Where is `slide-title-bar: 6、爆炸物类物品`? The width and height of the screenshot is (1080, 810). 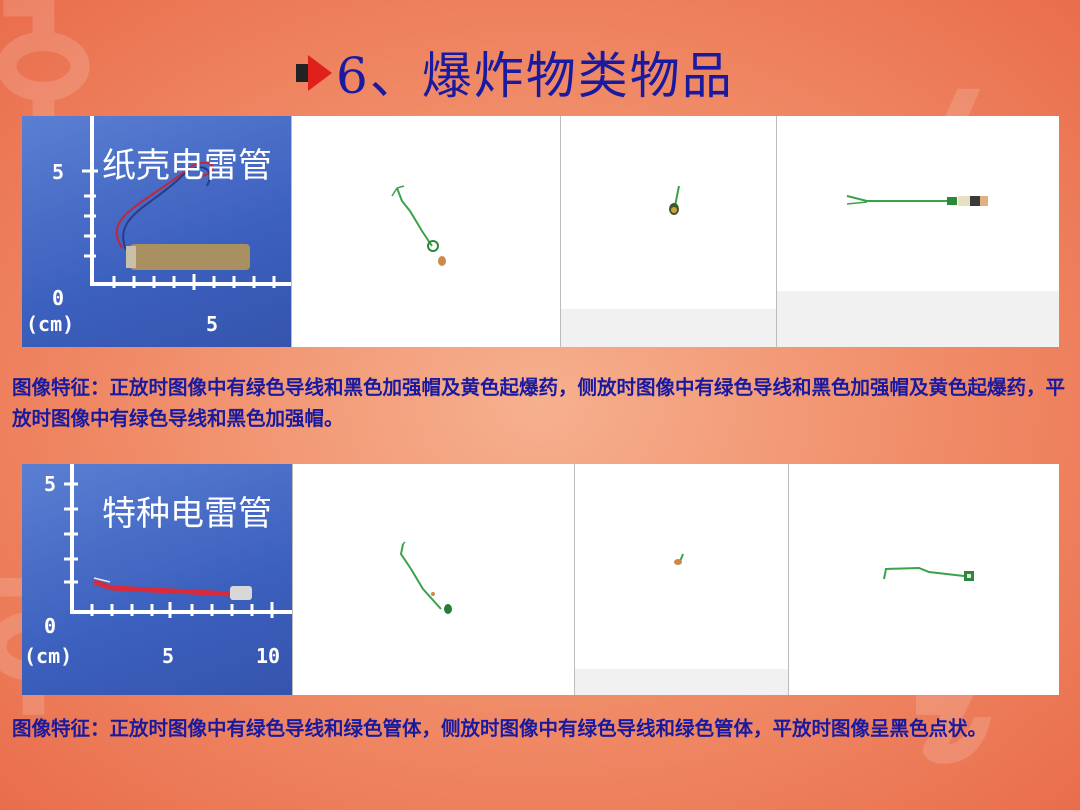
slide-title-bar: 6、爆炸物类物品 is located at coordinates (515, 72).